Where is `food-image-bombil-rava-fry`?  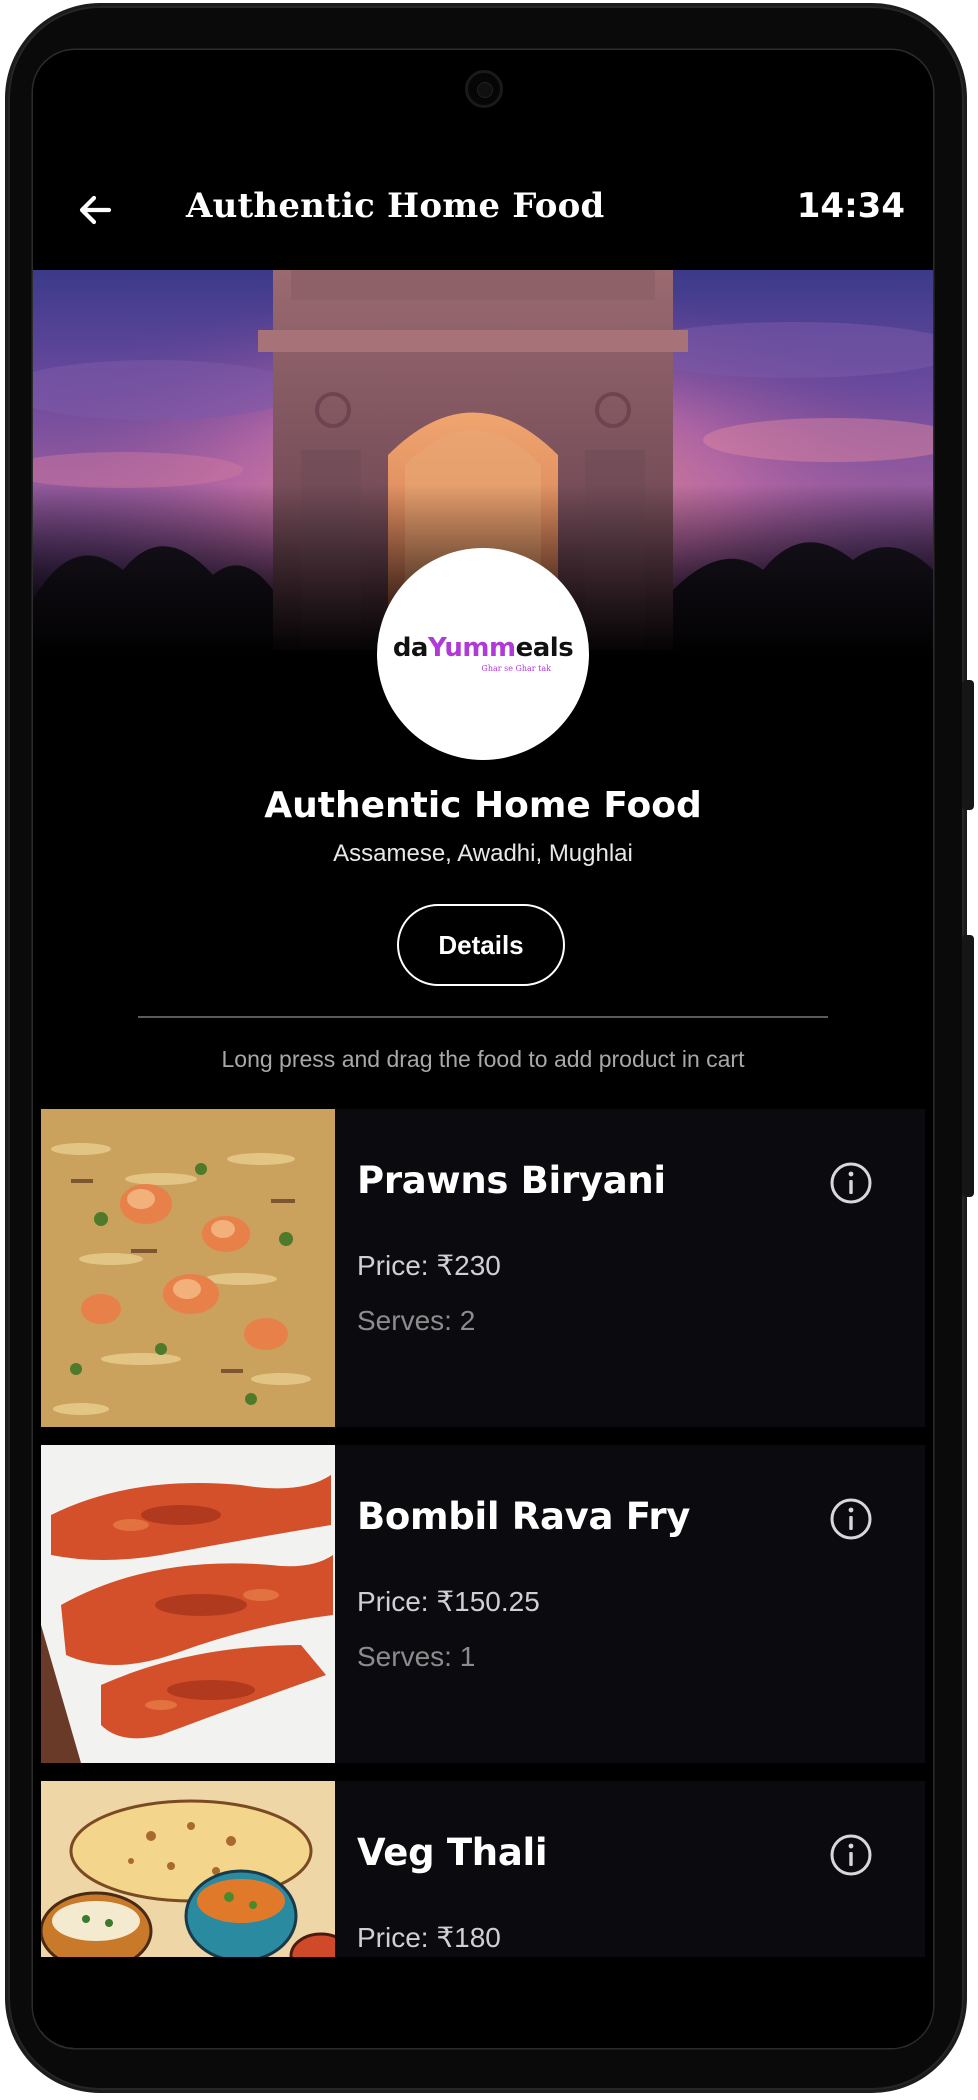
food-image-bombil-rava-fry is located at coordinates (188, 1604).